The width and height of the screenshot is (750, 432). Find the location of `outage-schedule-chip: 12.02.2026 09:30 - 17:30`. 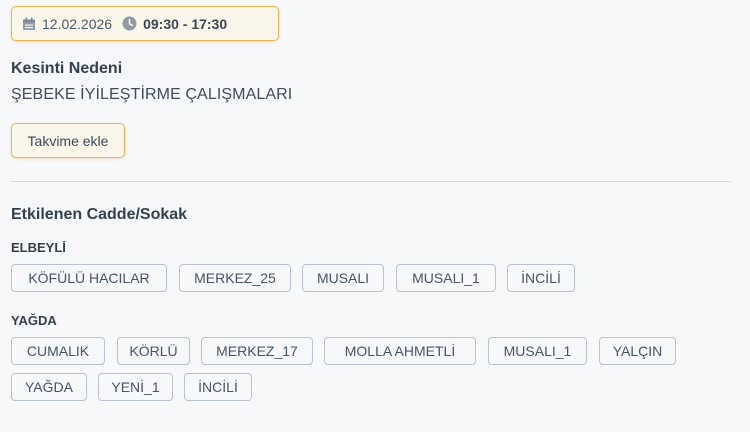

outage-schedule-chip: 12.02.2026 09:30 - 17:30 is located at coordinates (145, 23).